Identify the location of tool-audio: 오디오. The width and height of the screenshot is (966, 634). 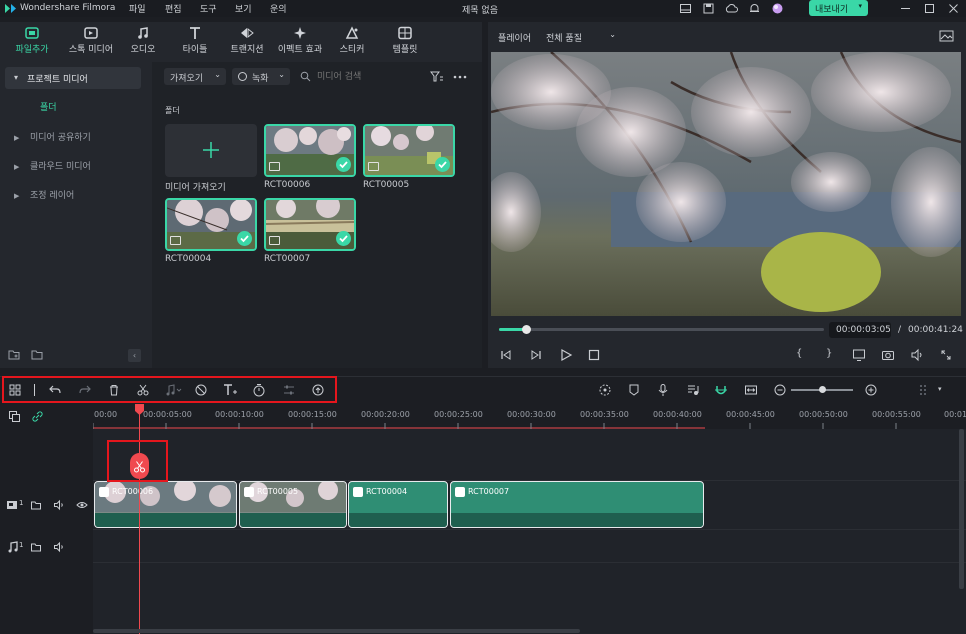
(143, 40).